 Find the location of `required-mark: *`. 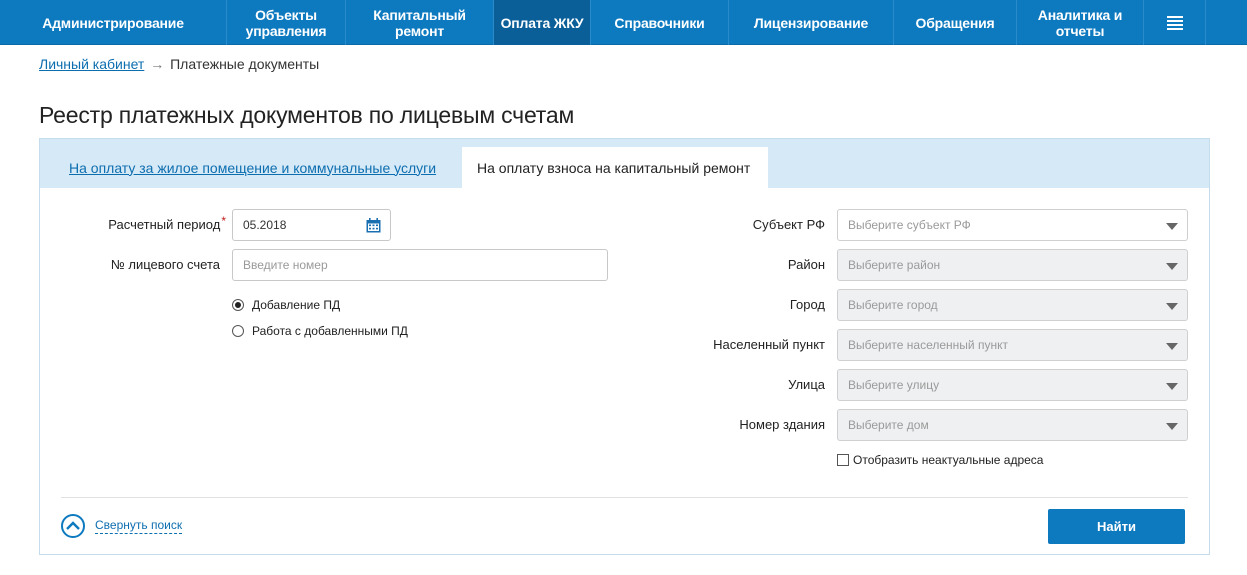

required-mark: * is located at coordinates (223, 221).